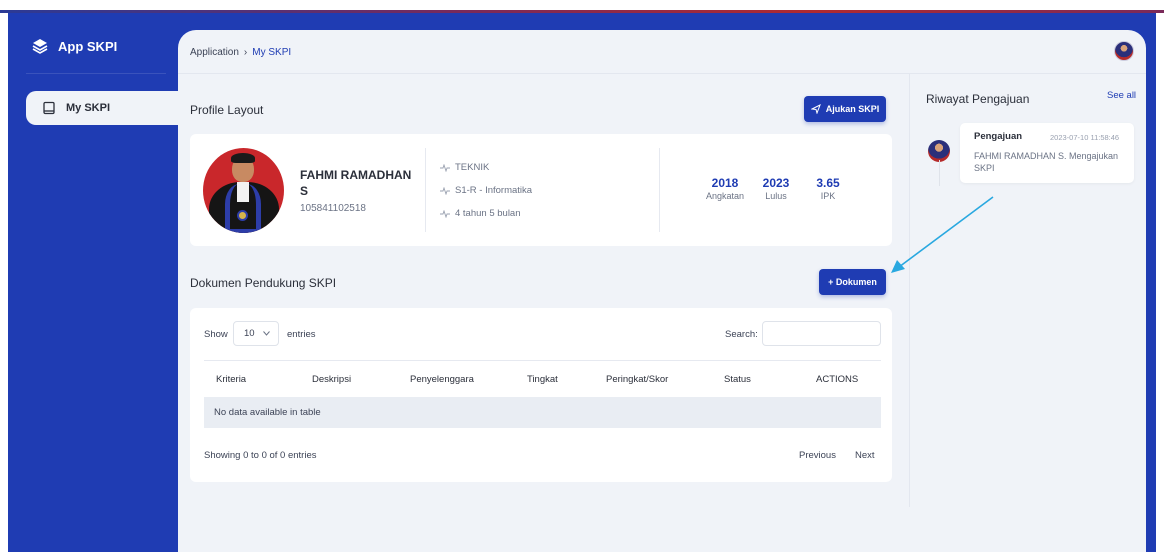 This screenshot has width=1164, height=552. Describe the element at coordinates (852, 282) in the screenshot. I see `add-document-button: + Dokumen` at that location.